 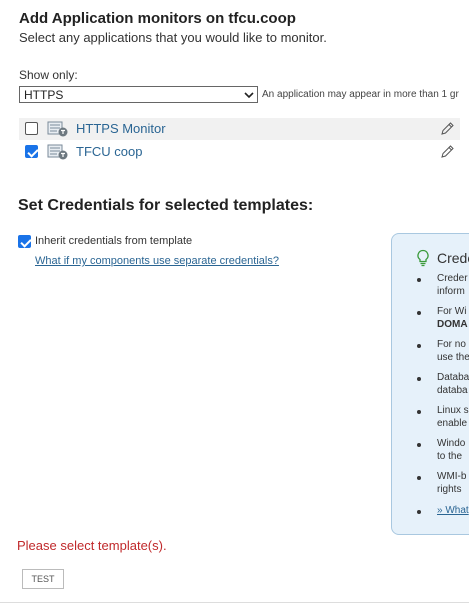 I want to click on chevron-down-icon, so click(x=249, y=95).